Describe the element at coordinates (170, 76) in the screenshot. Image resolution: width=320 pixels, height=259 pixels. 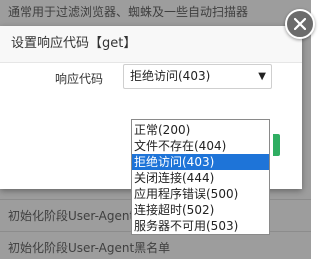
I see `select-value: 拒绝访问(403)` at that location.